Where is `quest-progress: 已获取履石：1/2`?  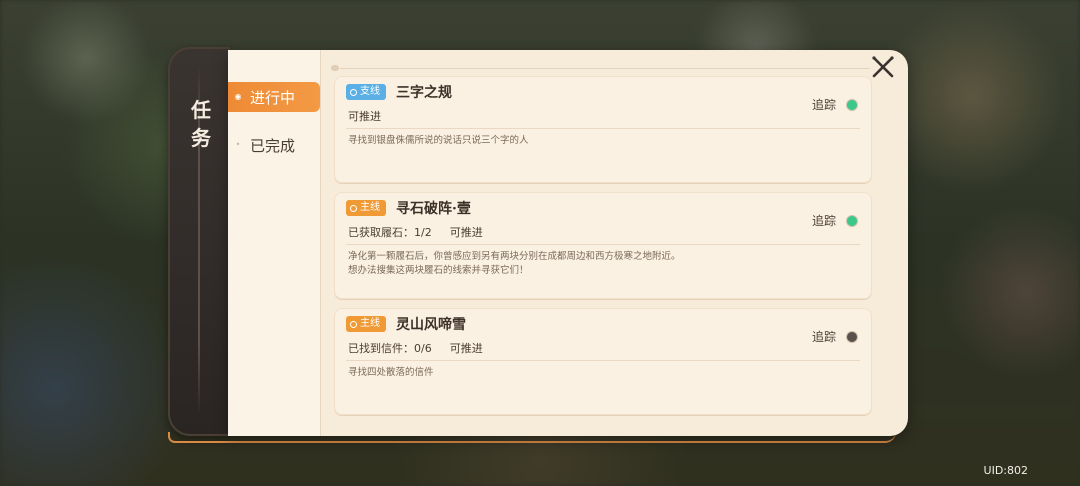 quest-progress: 已获取履石：1/2 is located at coordinates (390, 232).